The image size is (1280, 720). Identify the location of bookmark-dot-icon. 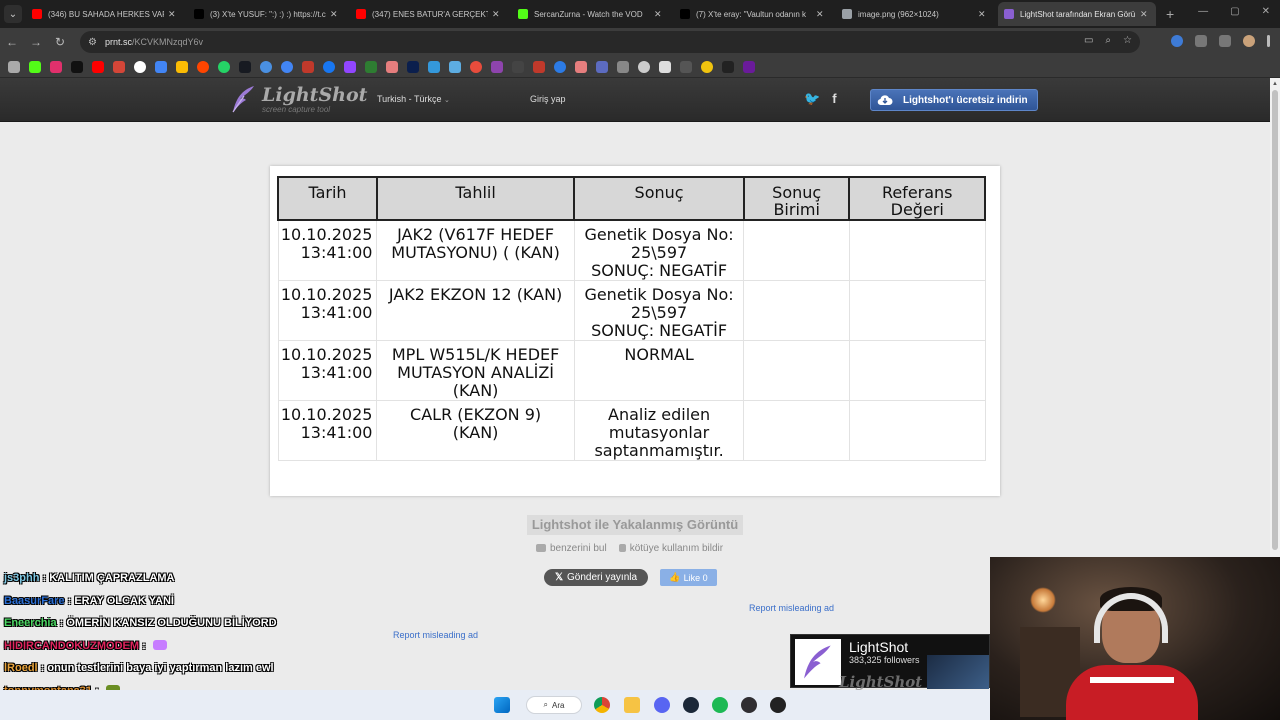
(518, 66).